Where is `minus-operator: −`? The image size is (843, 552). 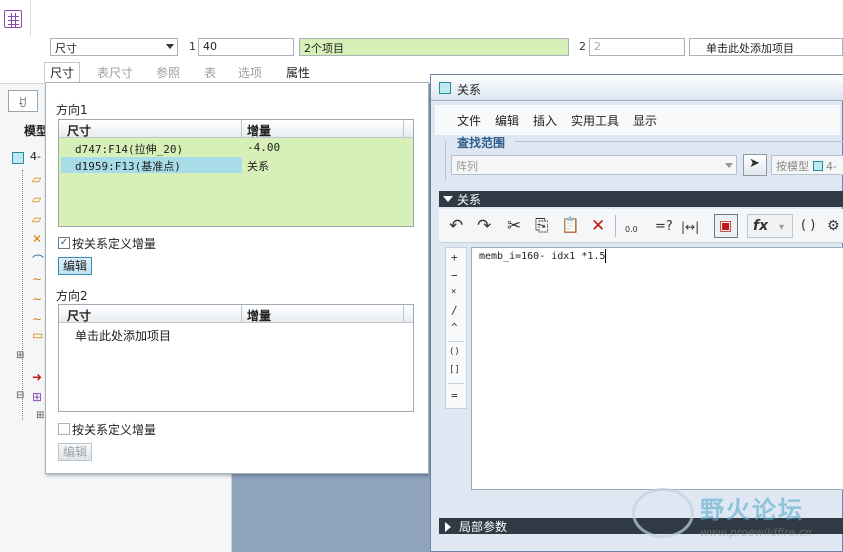 minus-operator: − is located at coordinates (454, 275).